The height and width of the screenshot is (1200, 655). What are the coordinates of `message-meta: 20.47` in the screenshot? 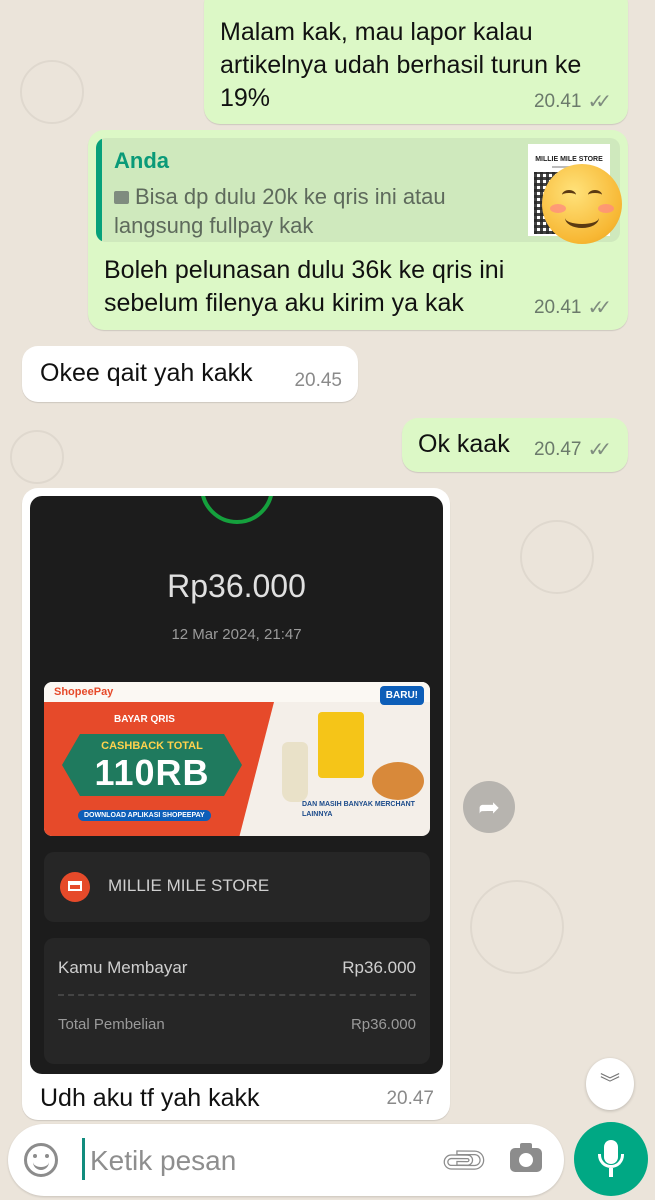 It's located at (410, 1099).